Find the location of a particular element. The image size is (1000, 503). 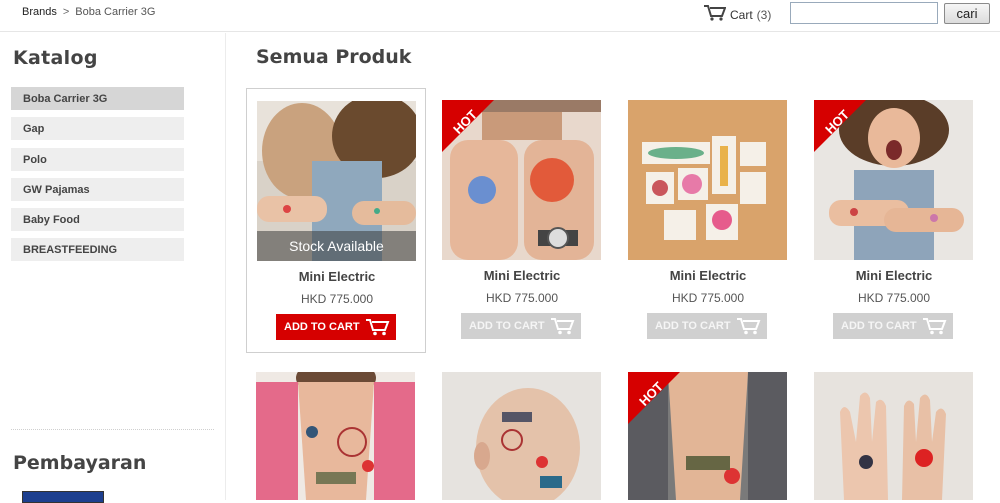

sidebar-item-gap: Gap is located at coordinates (97, 129).